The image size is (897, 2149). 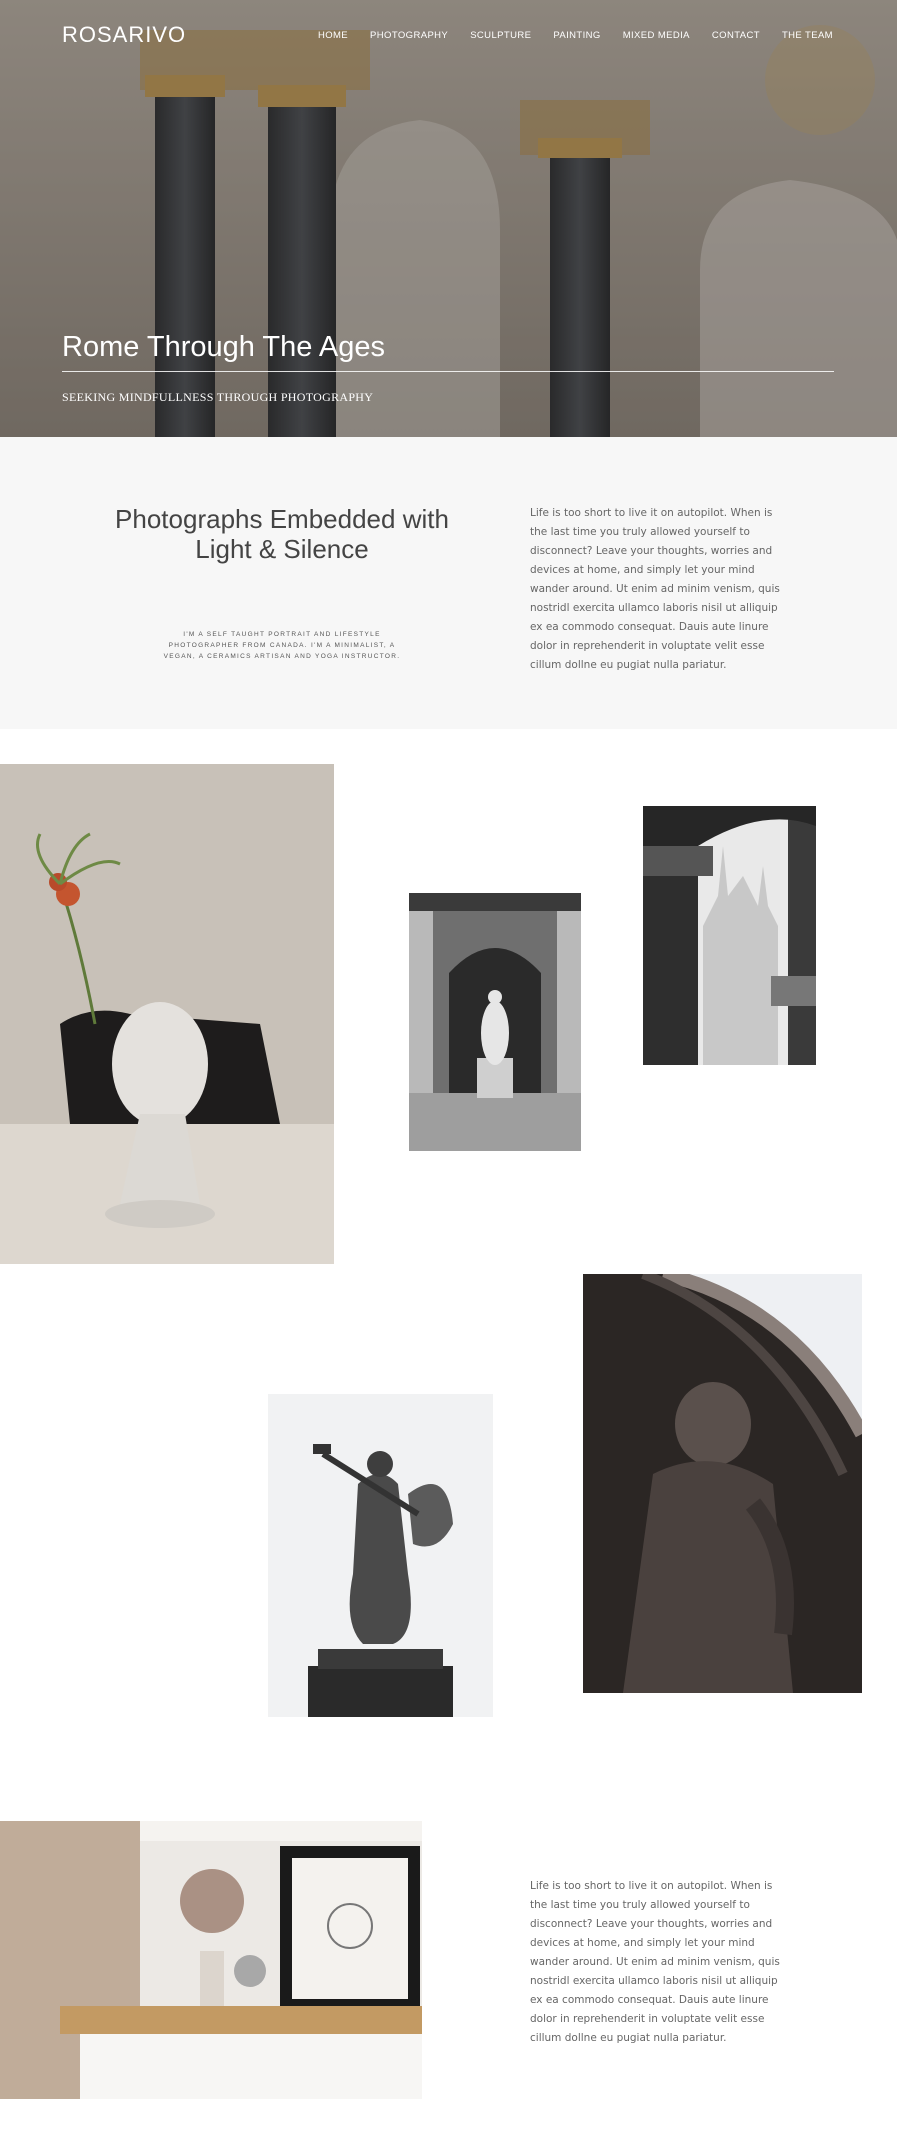 What do you see at coordinates (729, 935) in the screenshot?
I see `gallery-photo-cathedral-arch` at bounding box center [729, 935].